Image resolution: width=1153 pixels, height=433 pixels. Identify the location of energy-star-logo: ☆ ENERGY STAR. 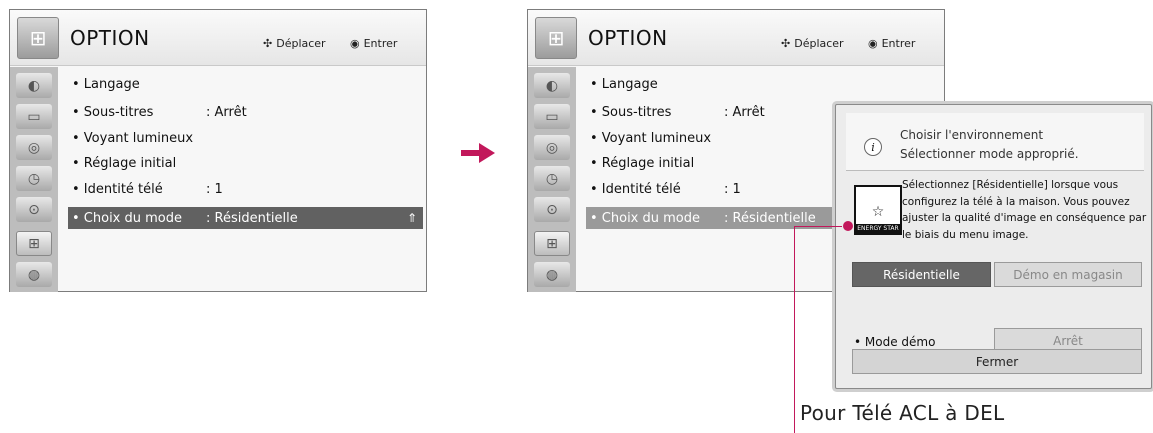
(878, 210).